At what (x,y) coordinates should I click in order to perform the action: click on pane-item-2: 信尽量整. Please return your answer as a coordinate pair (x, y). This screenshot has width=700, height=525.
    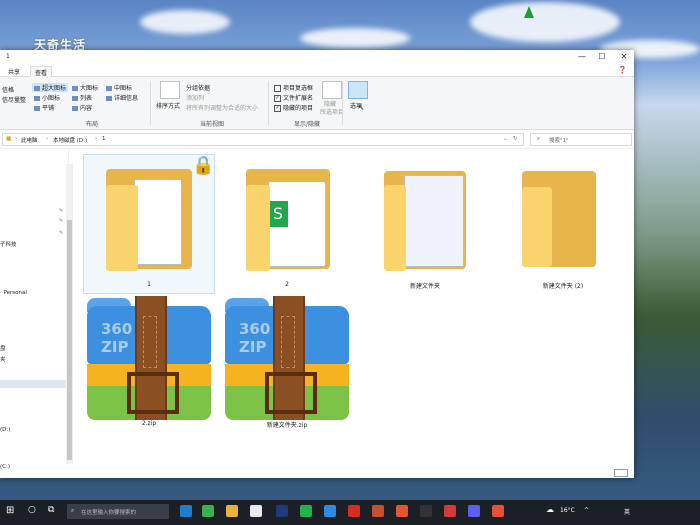
    Looking at the image, I should click on (14, 99).